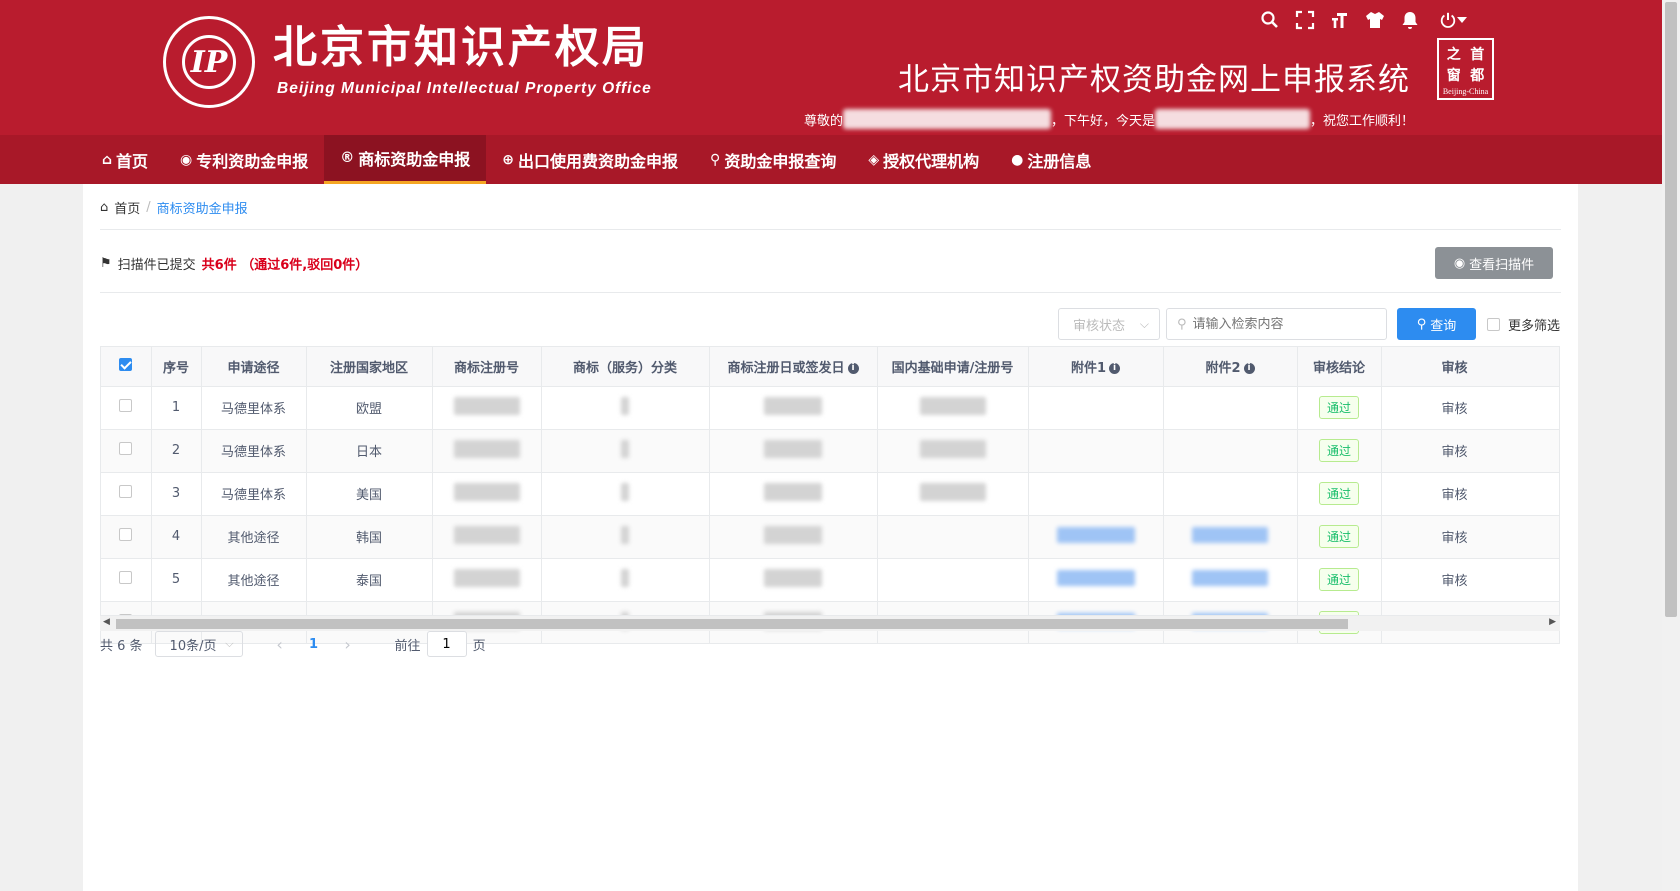  I want to click on nav-item-home: ⌂ 首页, so click(125, 159).